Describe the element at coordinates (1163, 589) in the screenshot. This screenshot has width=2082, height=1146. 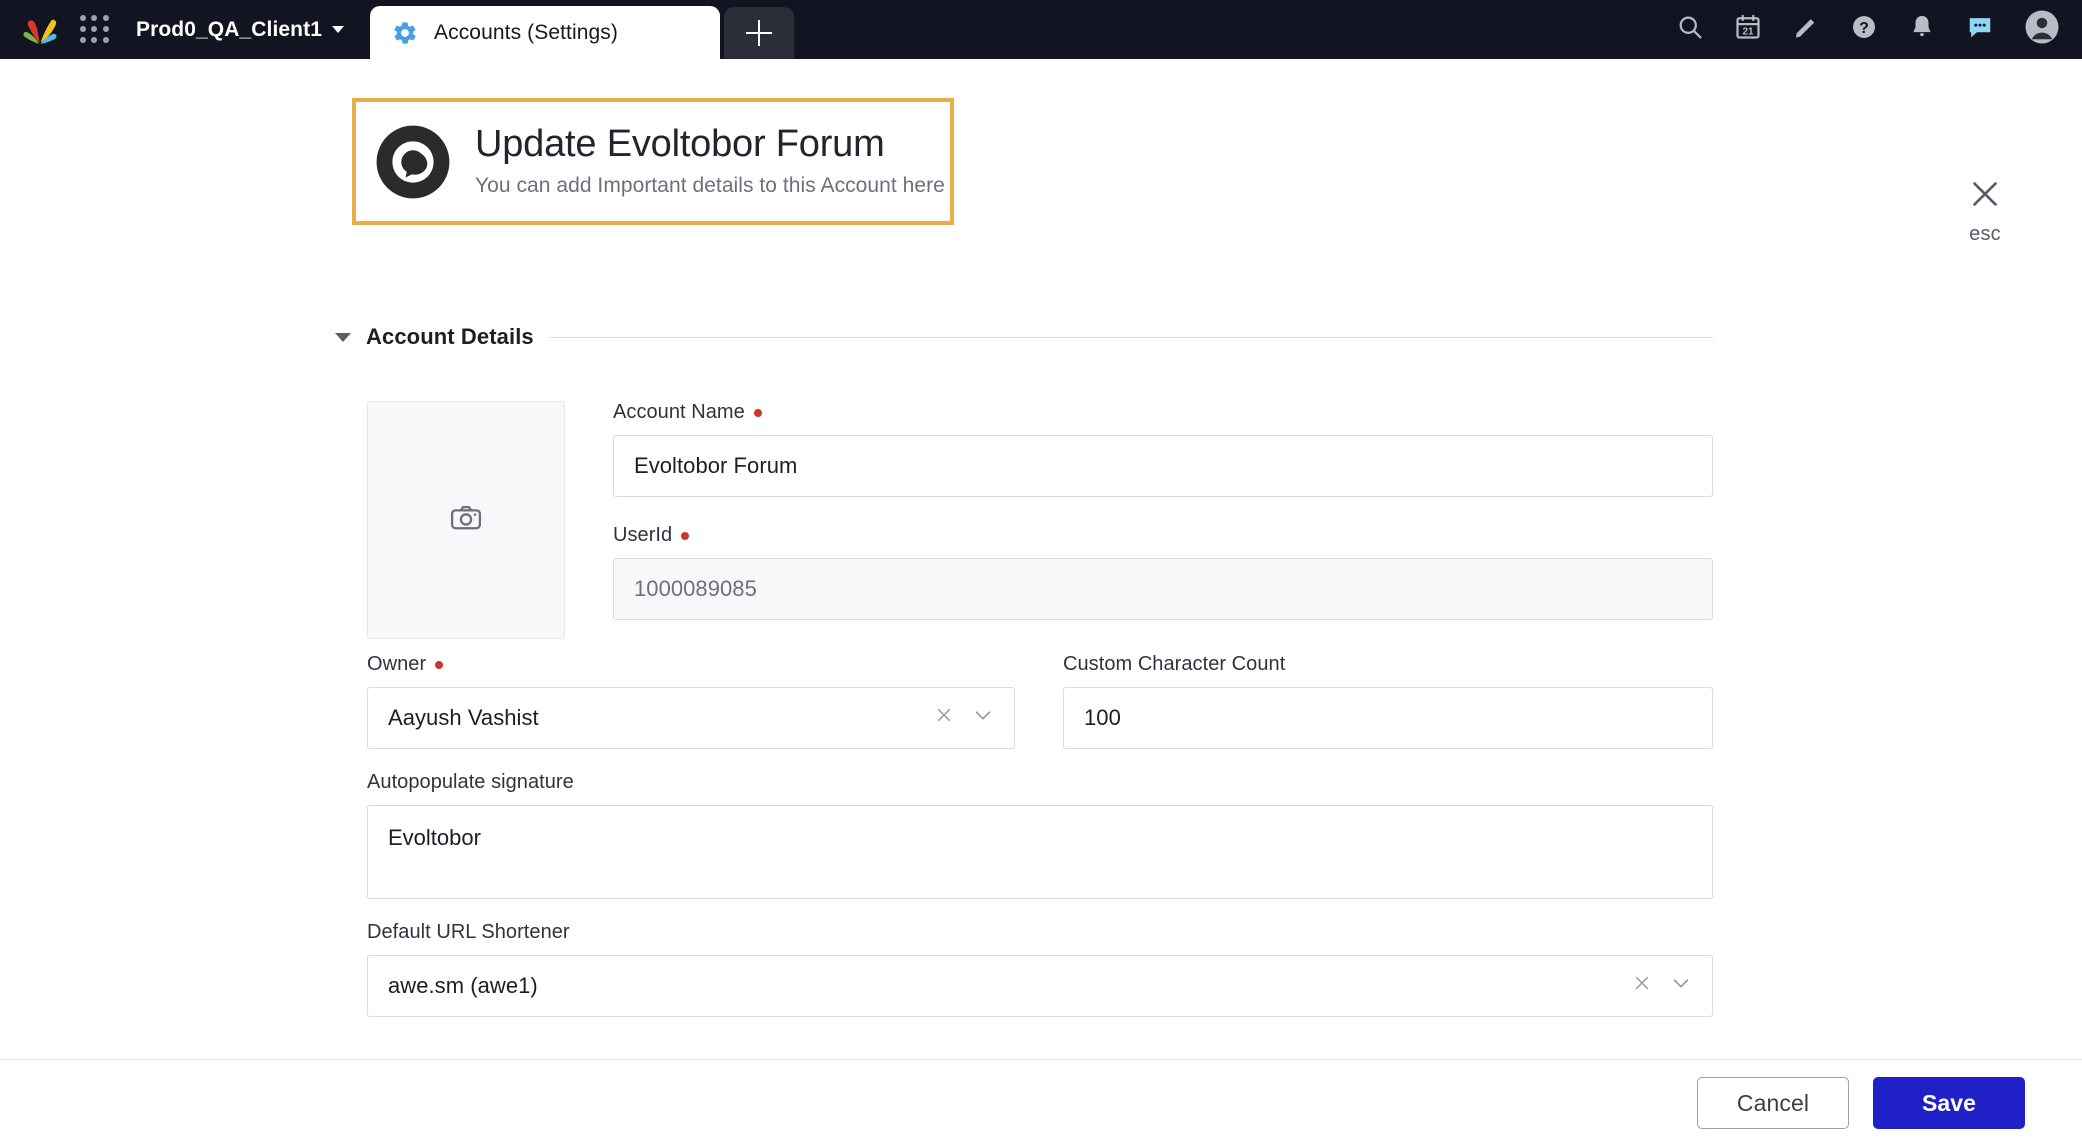
I see `user-id-input: 1000089085` at that location.